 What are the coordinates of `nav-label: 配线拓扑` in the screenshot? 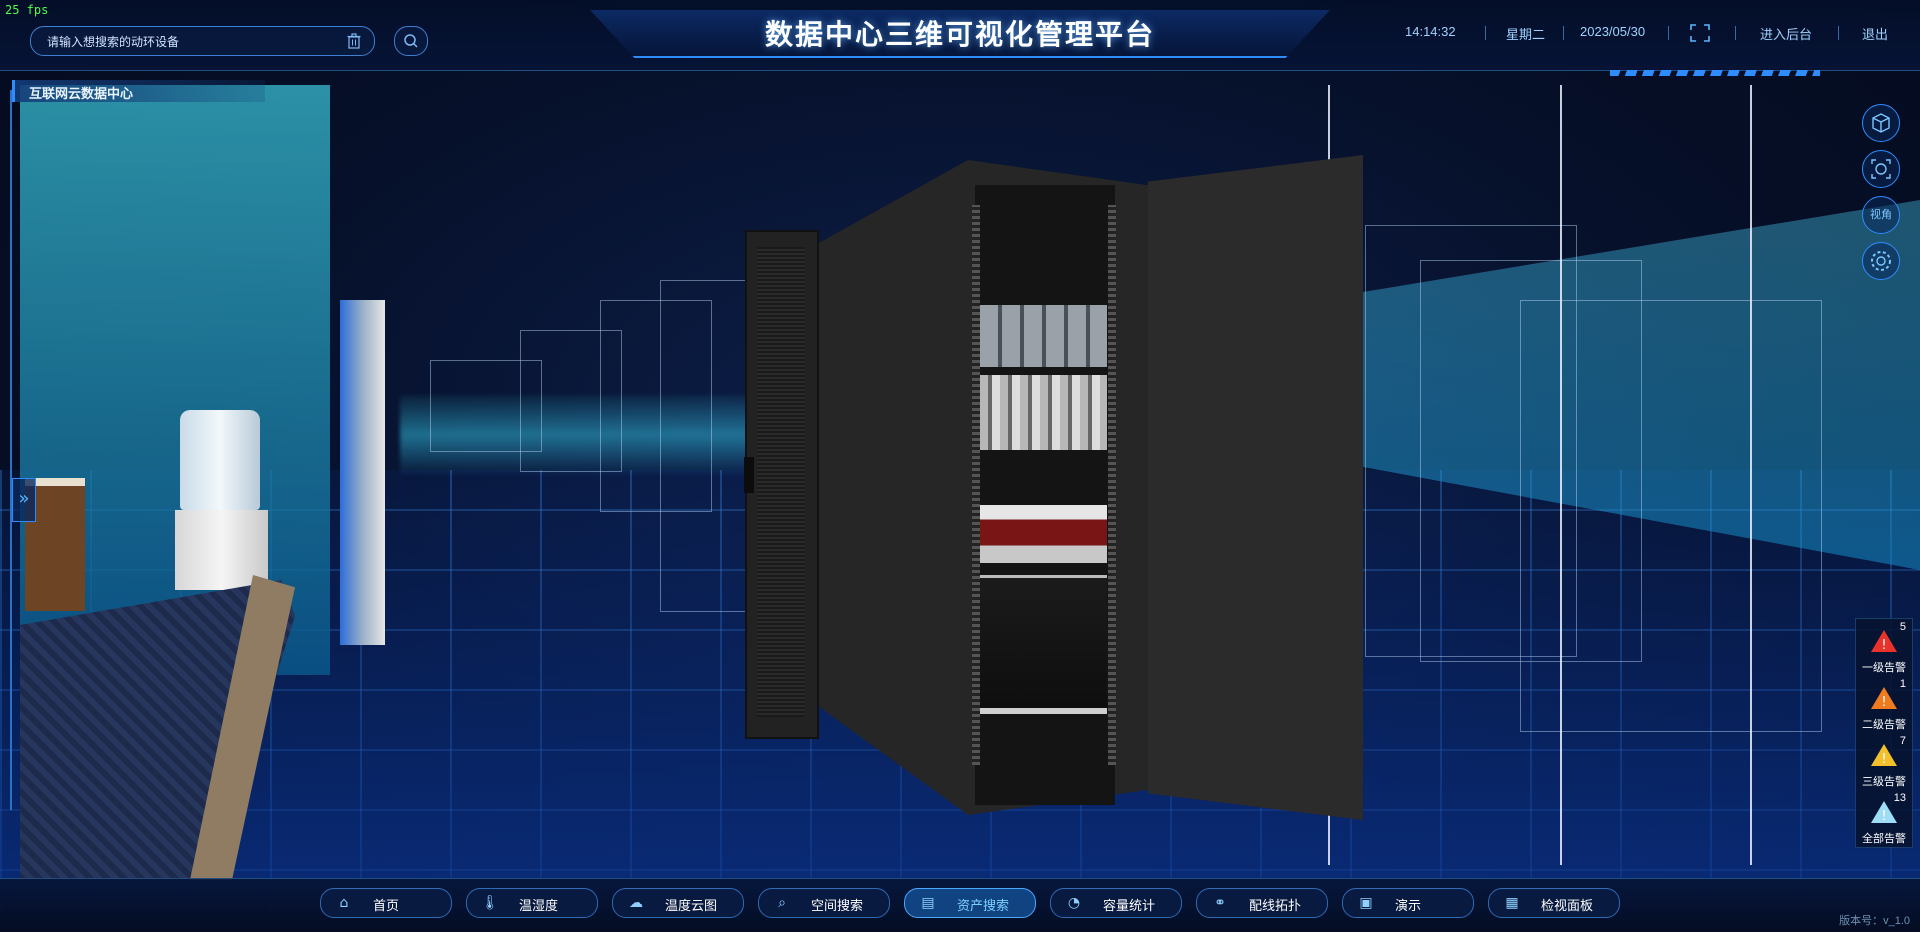 It's located at (1275, 905).